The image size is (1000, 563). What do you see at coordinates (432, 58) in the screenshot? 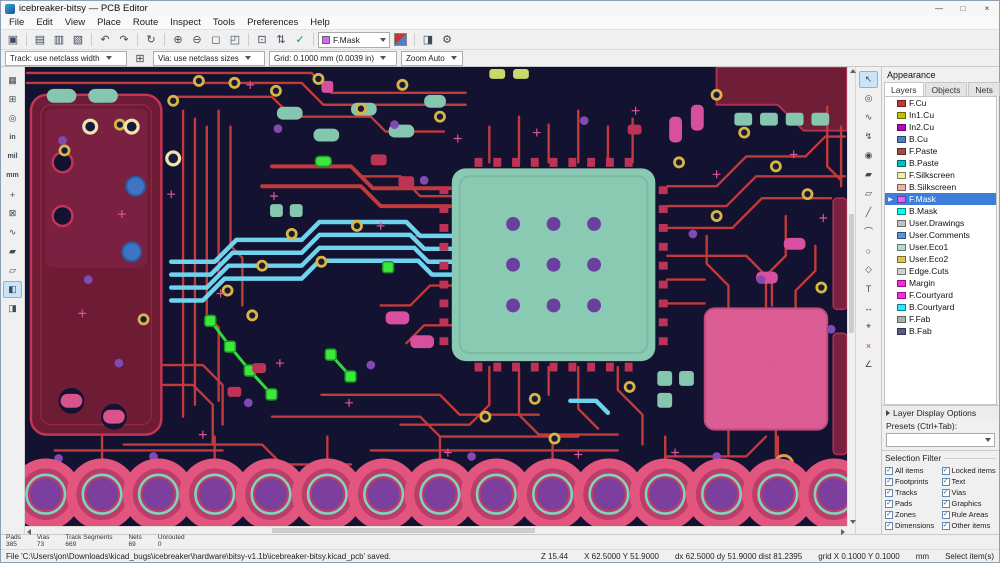
I see `zoom-select: Zoom Auto` at bounding box center [432, 58].